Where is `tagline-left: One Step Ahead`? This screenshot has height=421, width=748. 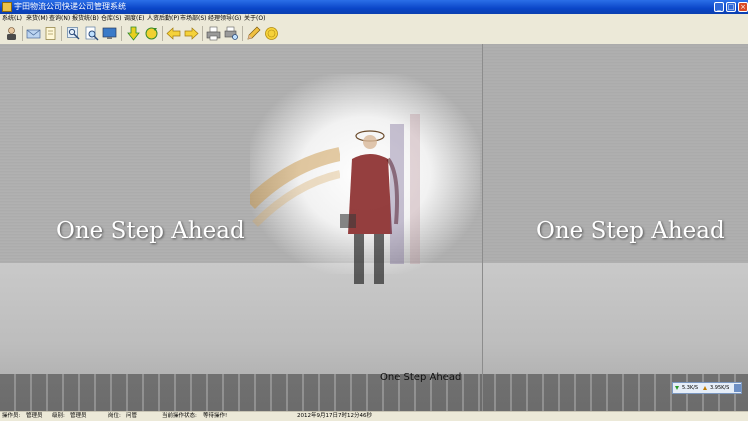
tagline-left: One Step Ahead is located at coordinates (150, 231).